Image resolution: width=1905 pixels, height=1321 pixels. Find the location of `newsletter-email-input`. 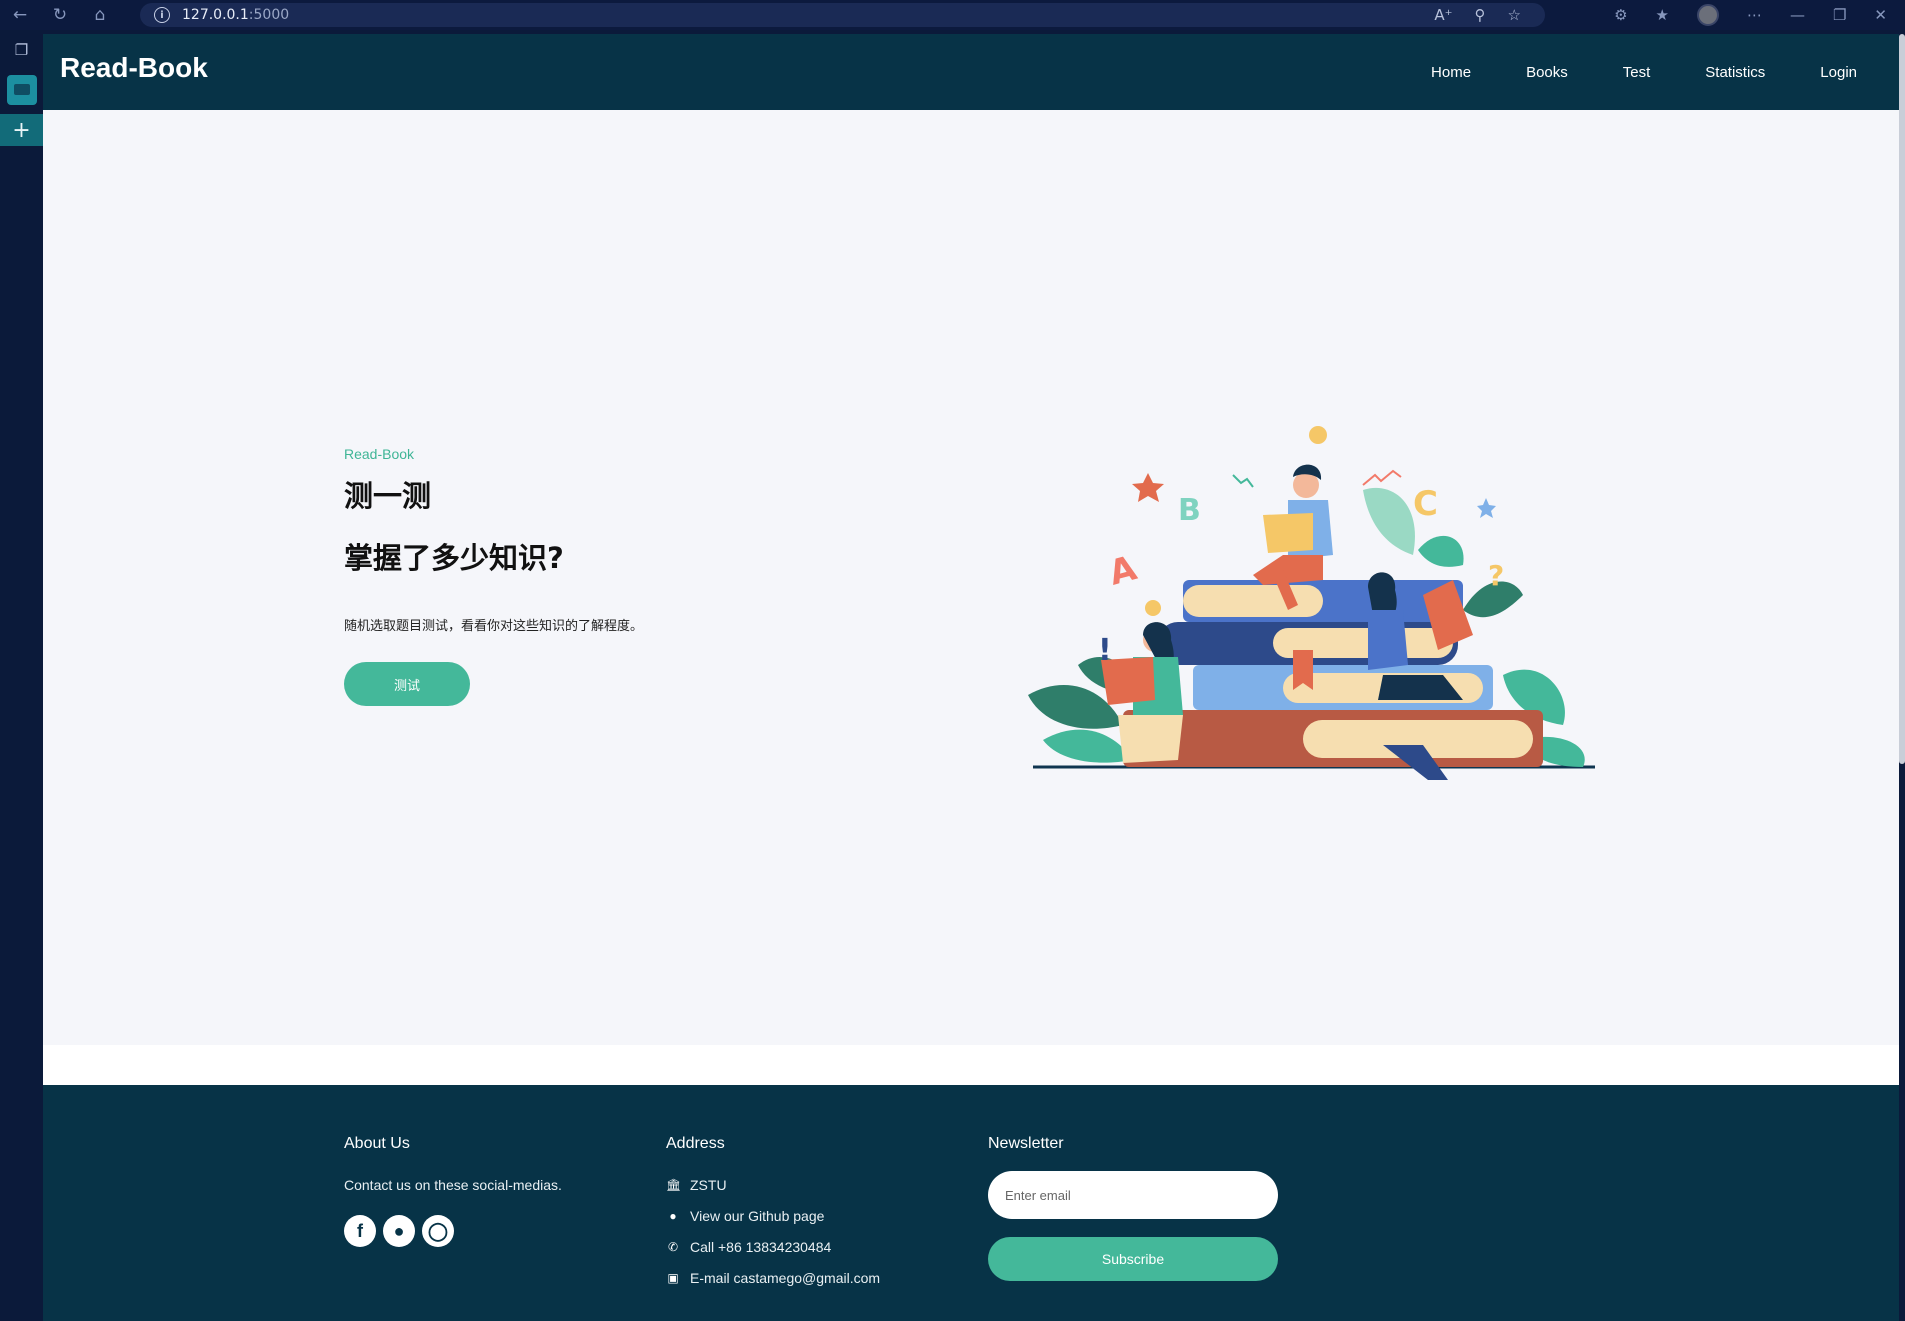

newsletter-email-input is located at coordinates (1133, 1195).